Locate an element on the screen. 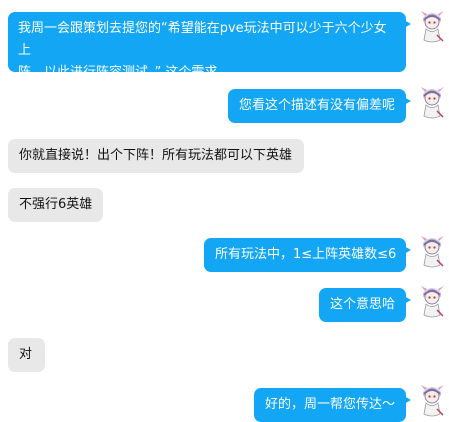 This screenshot has width=449, height=422. message-text: 不强行6英雄 is located at coordinates (56, 204).